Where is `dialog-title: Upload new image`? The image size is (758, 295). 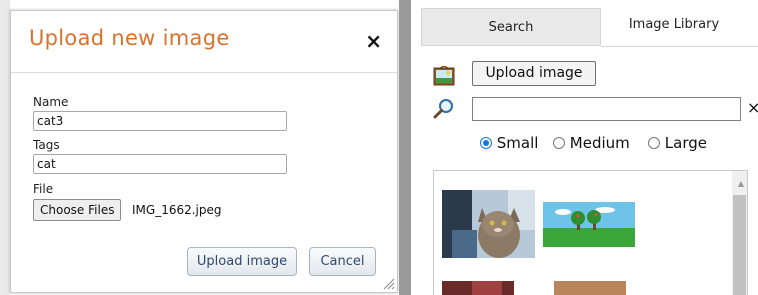 dialog-title: Upload new image is located at coordinates (129, 38).